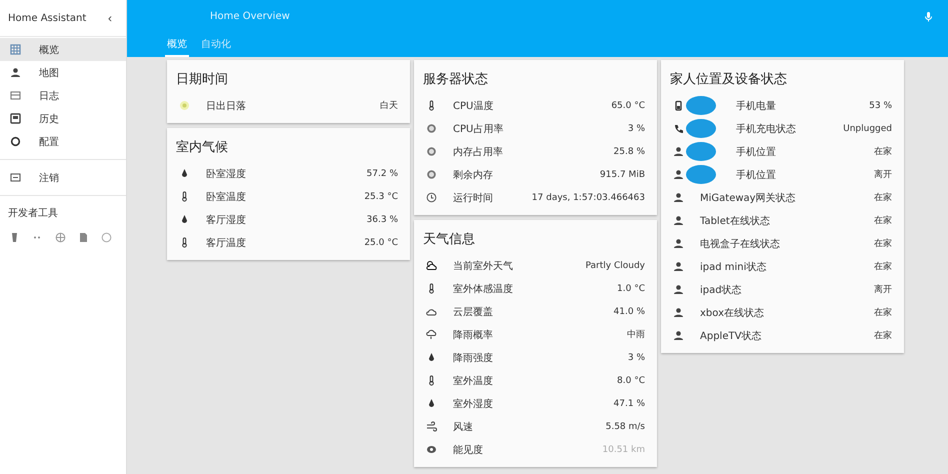 Image resolution: width=948 pixels, height=474 pixels. I want to click on entity-label: CPU温度, so click(473, 106).